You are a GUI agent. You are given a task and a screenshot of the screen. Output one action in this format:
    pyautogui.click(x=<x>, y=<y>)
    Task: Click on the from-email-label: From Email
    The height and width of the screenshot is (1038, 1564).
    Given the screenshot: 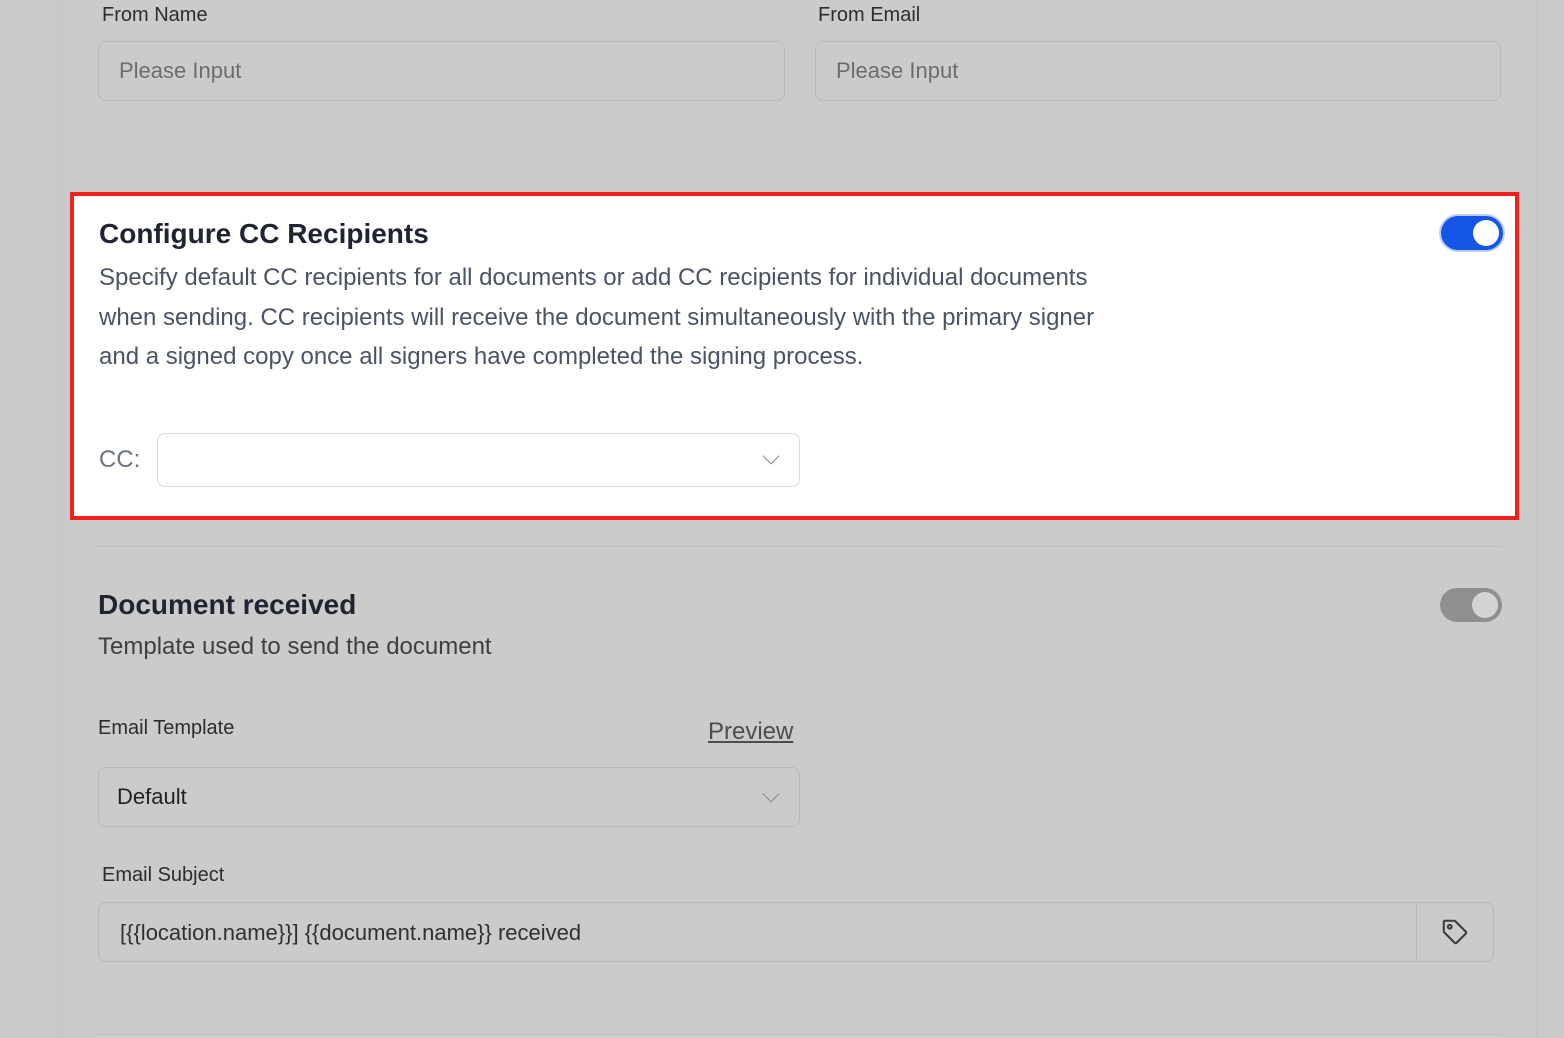 What is the action you would take?
    pyautogui.click(x=869, y=15)
    